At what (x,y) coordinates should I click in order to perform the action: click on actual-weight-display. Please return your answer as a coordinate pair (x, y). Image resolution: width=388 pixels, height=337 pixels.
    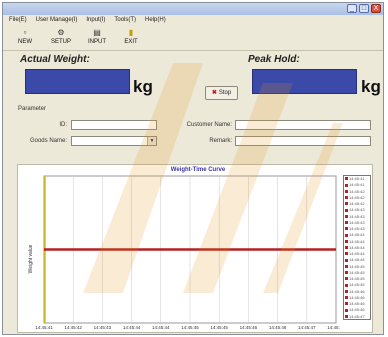
    Looking at the image, I should click on (77, 81).